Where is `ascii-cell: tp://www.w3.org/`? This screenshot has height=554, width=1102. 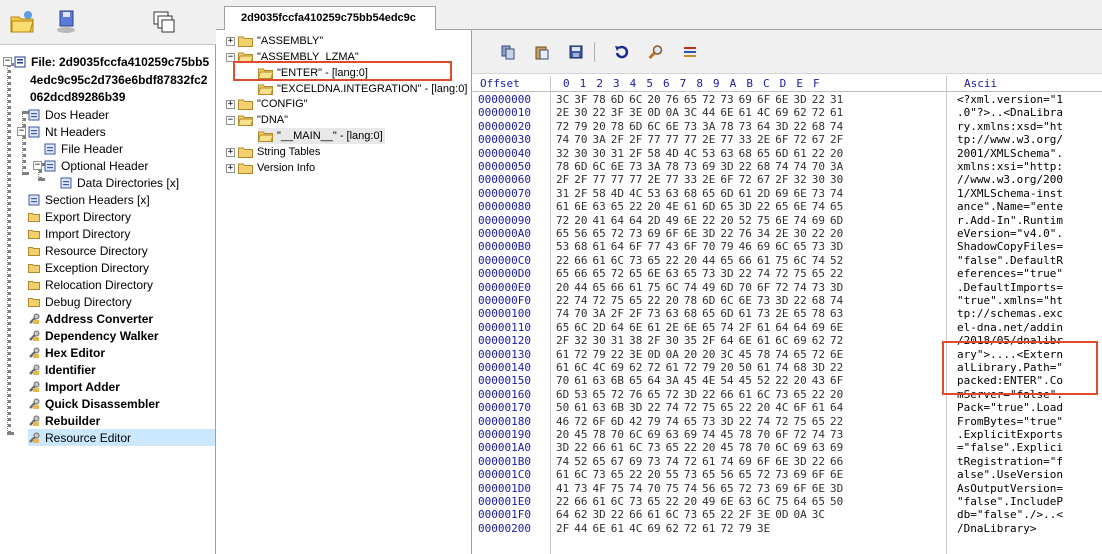 ascii-cell: tp://www.w3.org/ is located at coordinates (1010, 139).